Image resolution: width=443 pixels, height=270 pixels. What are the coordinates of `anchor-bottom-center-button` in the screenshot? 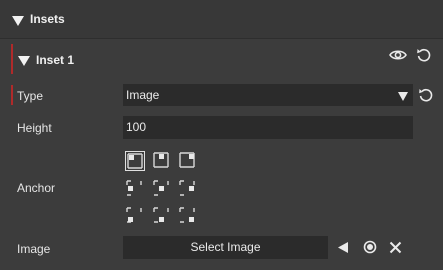 It's located at (162, 216).